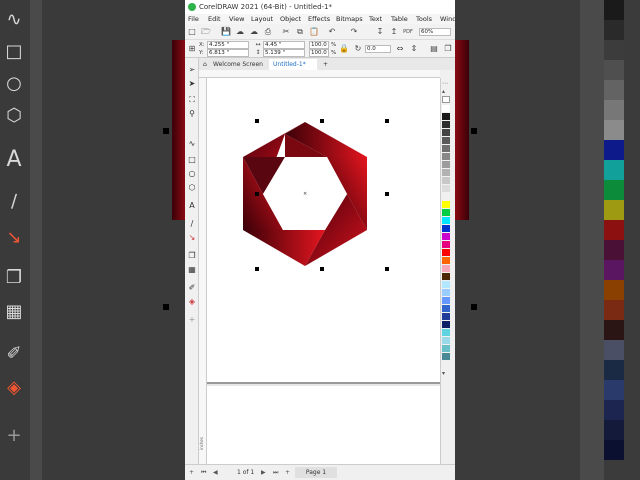 Image resolution: width=640 pixels, height=480 pixels. I want to click on import-icon: ↧, so click(380, 32).